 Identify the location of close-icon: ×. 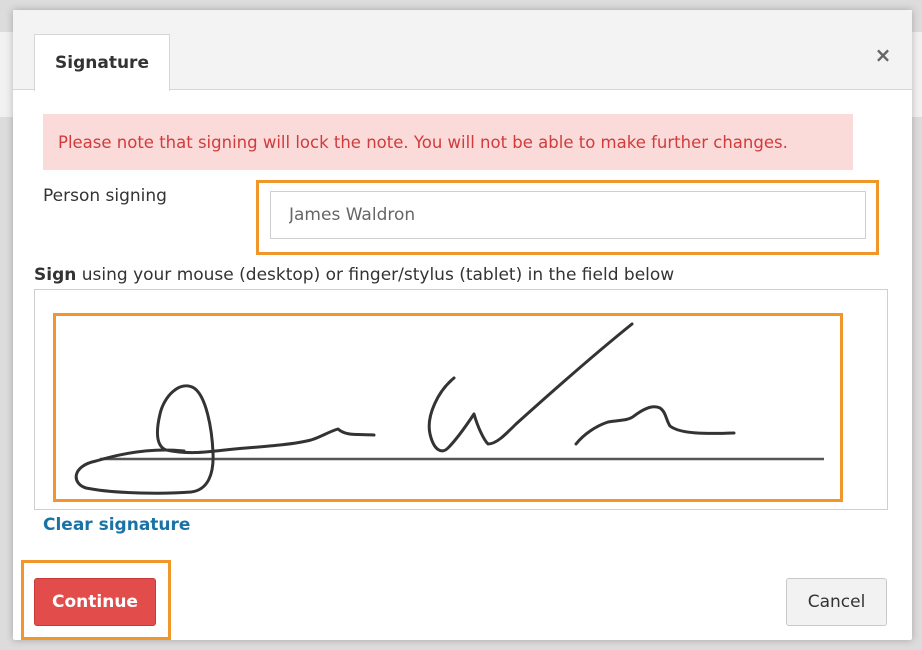
(883, 55).